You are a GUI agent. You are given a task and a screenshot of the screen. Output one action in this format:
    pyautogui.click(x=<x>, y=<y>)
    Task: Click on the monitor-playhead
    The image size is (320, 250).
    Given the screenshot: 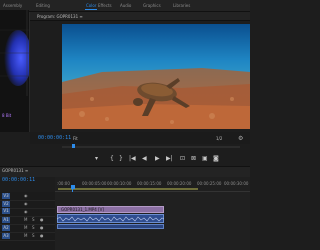 What is the action you would take?
    pyautogui.click(x=73, y=146)
    